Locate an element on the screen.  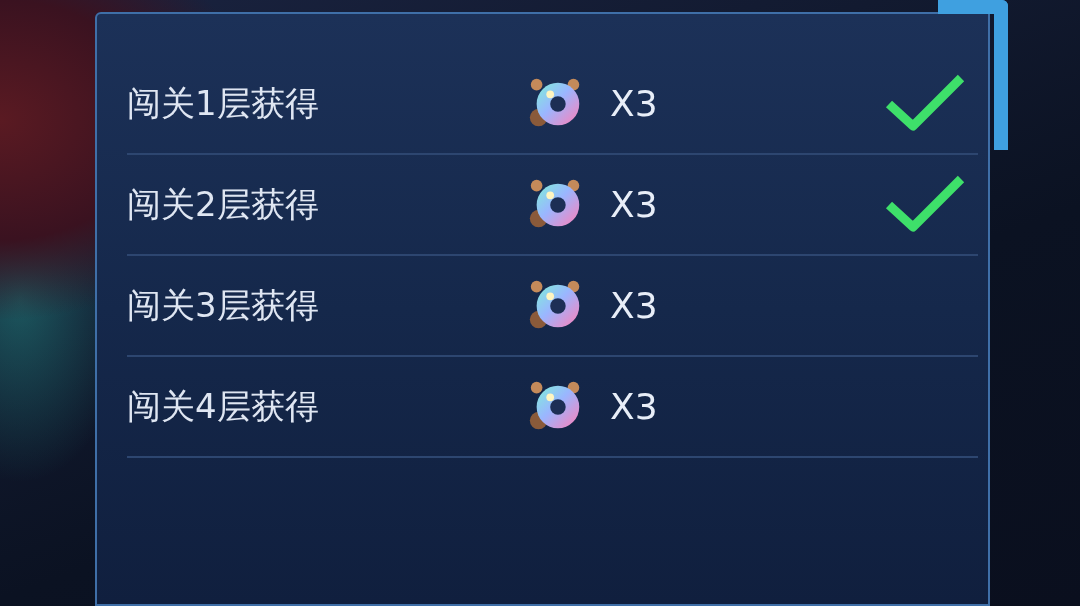
reward-label: 闯关1层获得 is located at coordinates (223, 103).